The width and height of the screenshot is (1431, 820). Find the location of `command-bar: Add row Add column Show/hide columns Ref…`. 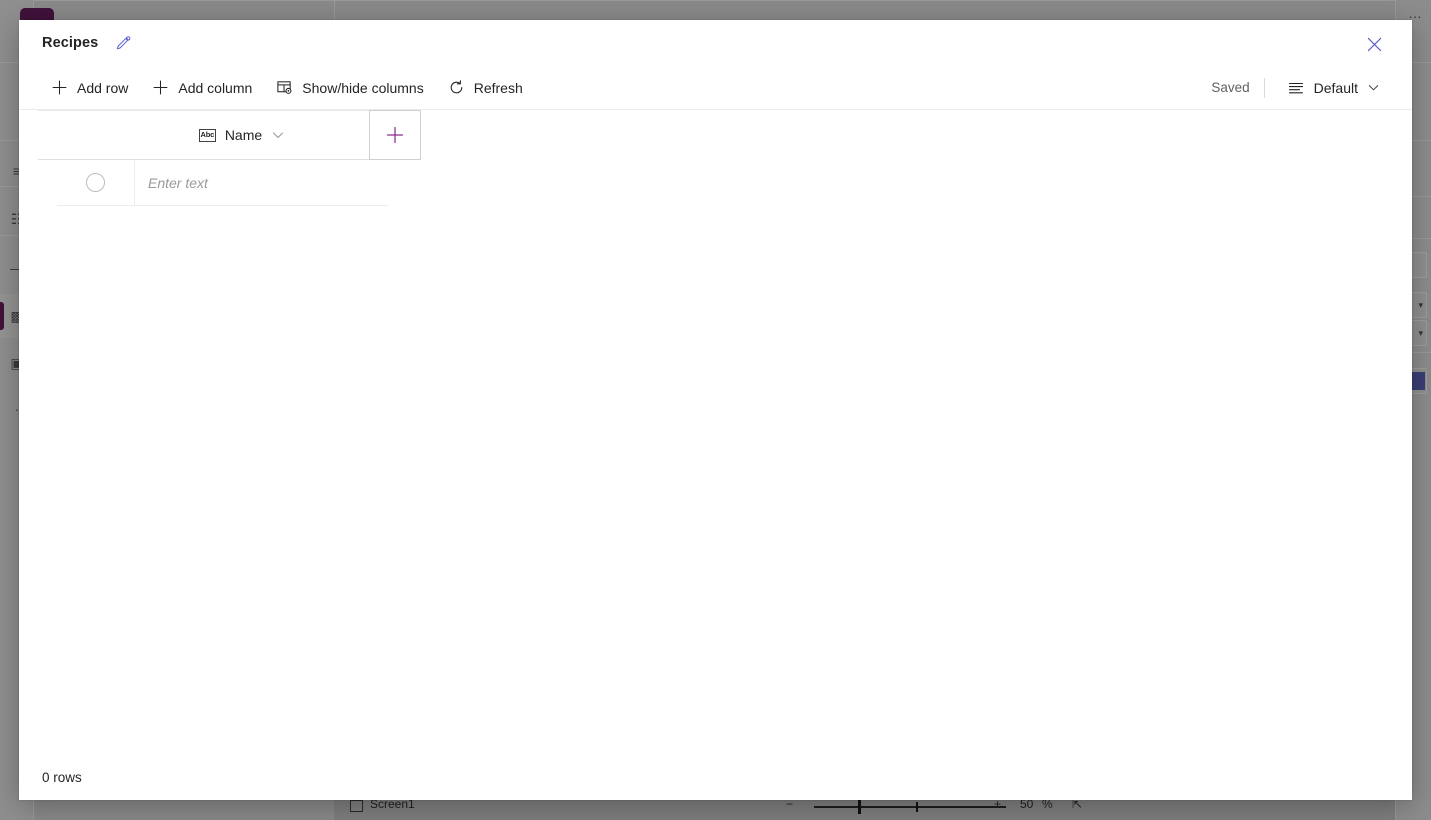

command-bar: Add row Add column Show/hide columns Ref… is located at coordinates (715, 88).